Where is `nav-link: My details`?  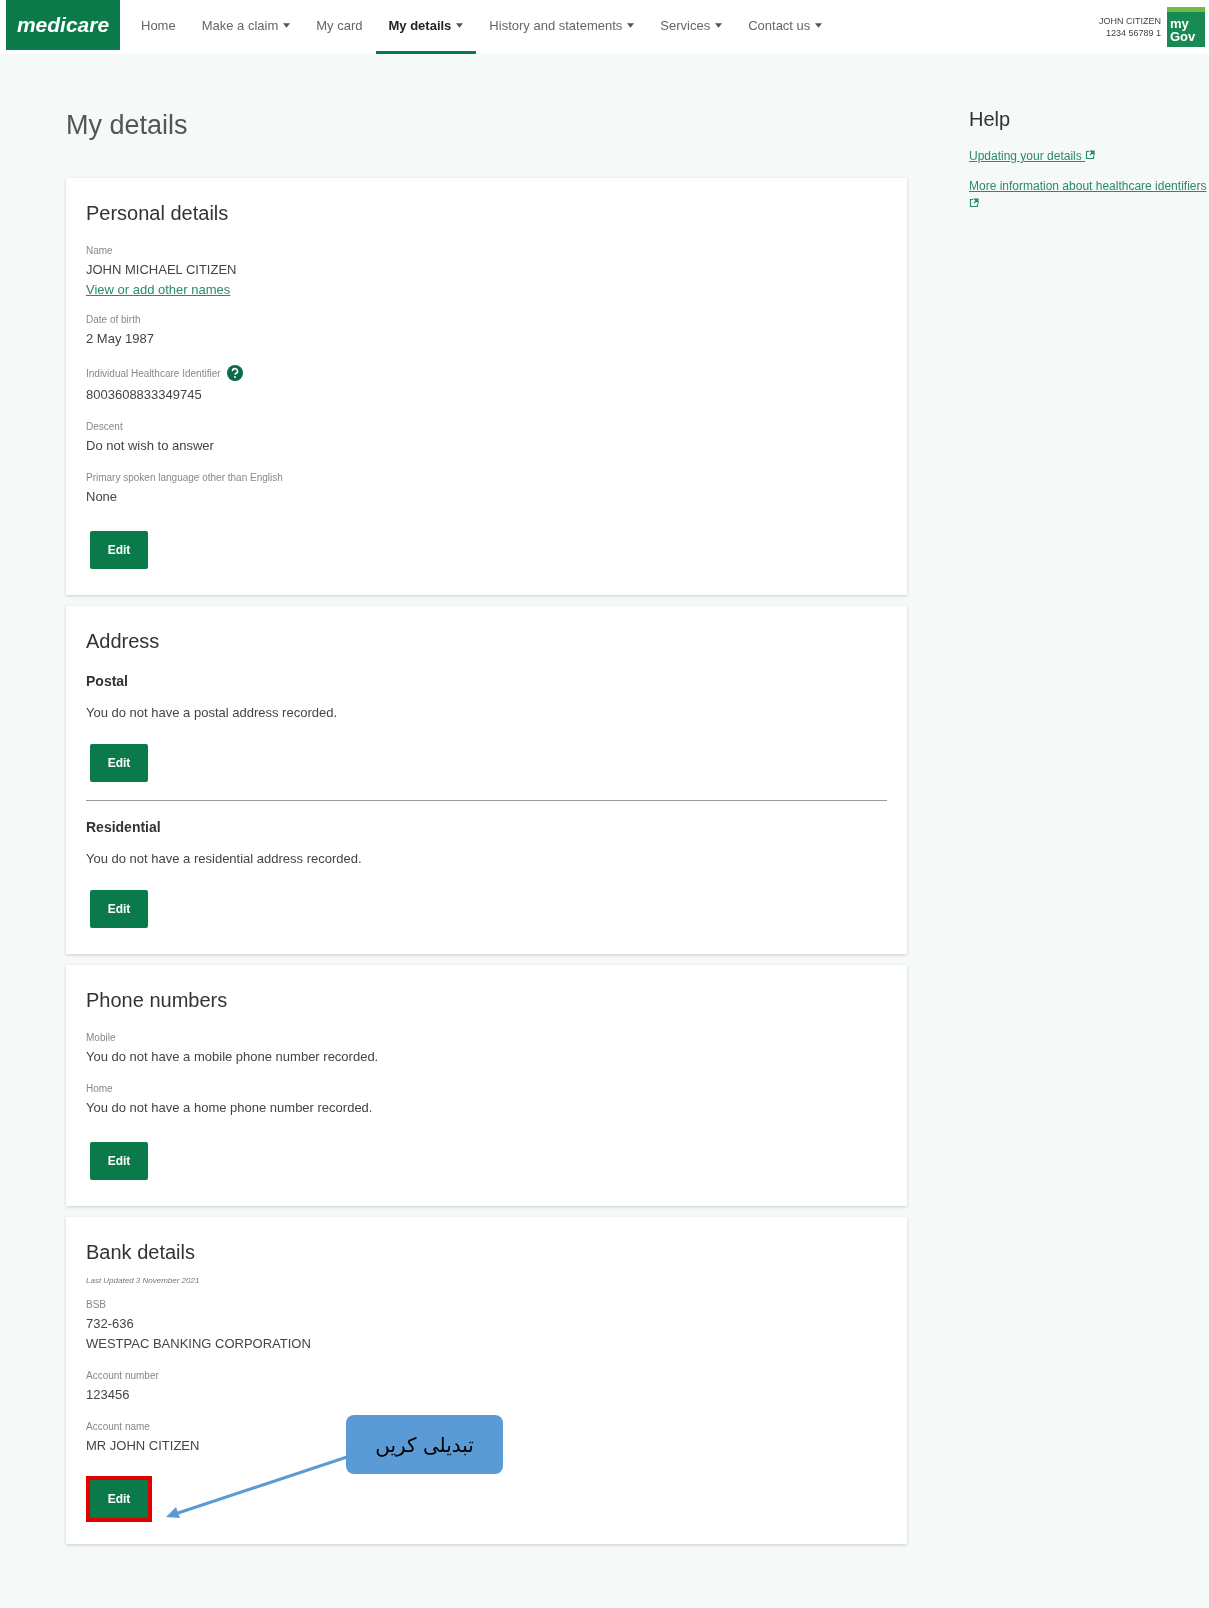 nav-link: My details is located at coordinates (426, 27).